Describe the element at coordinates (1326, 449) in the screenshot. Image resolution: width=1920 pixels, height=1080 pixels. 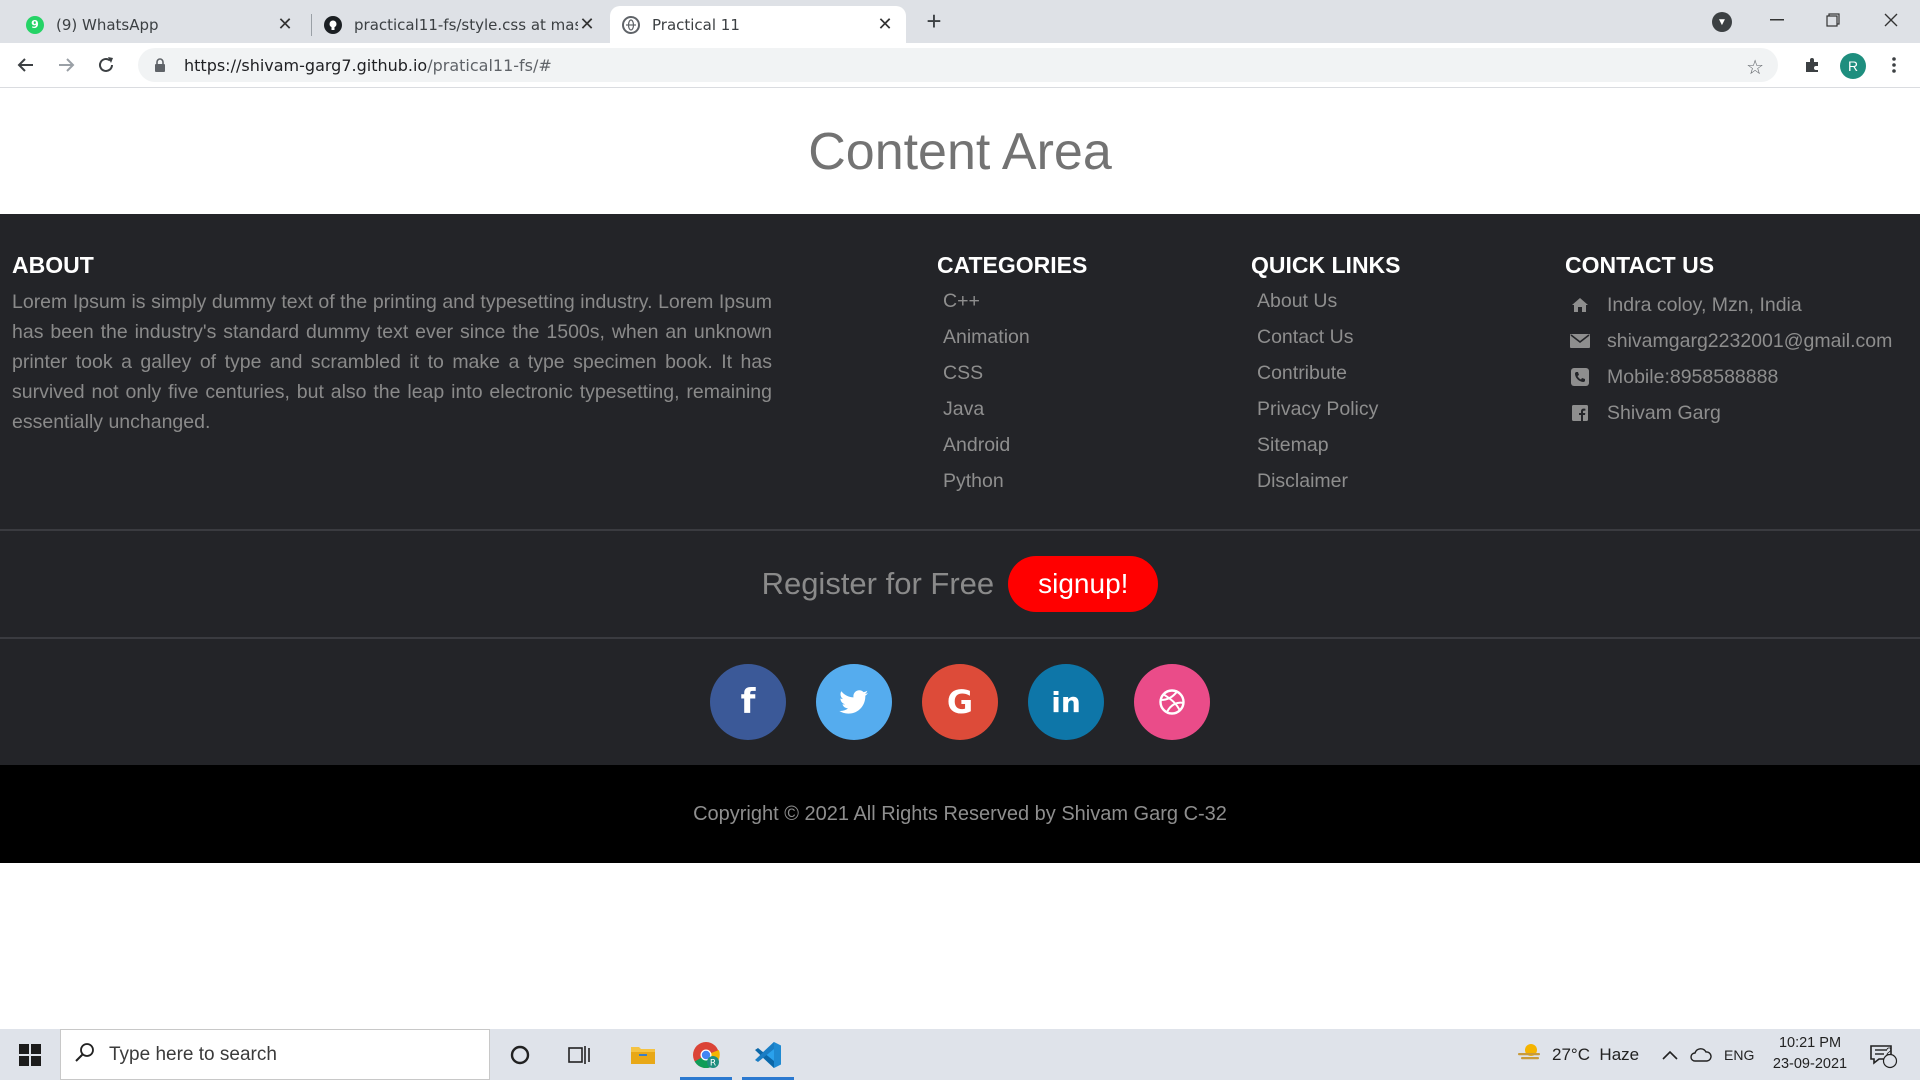
I see `quick-link: Sitemap` at that location.